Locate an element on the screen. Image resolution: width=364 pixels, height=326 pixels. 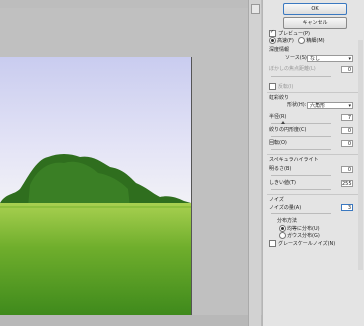
accurate-radio is located at coordinates (302, 40).